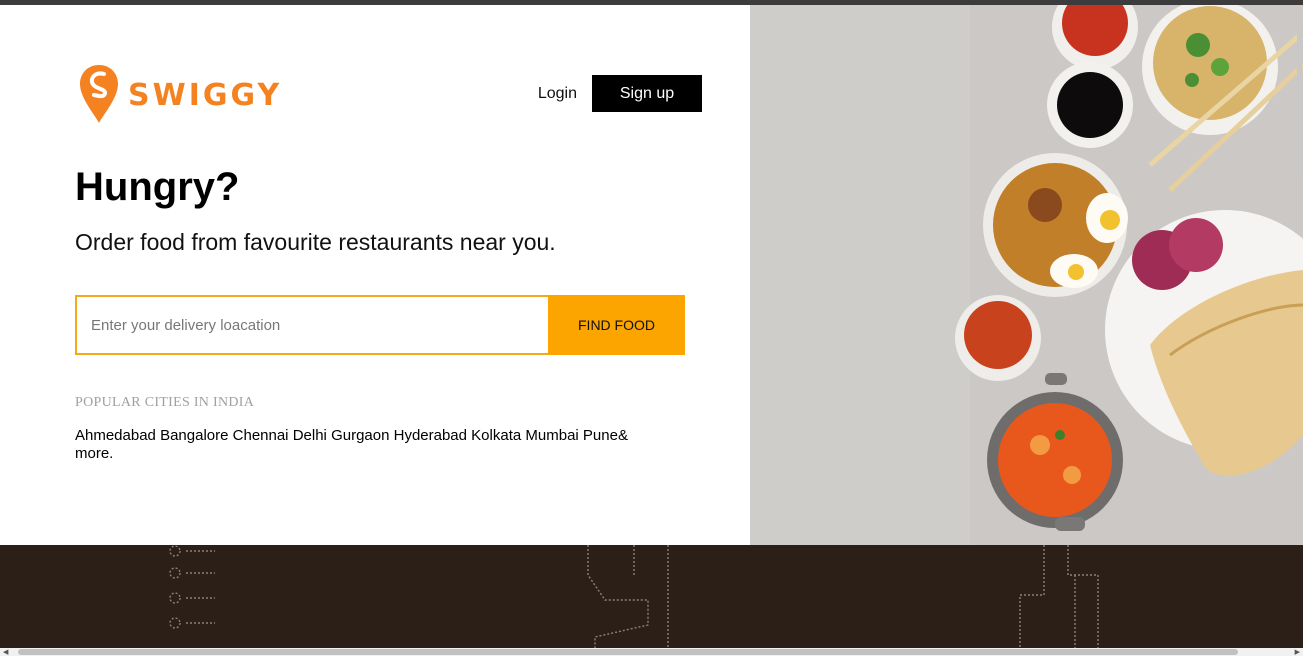 This screenshot has width=1303, height=656. What do you see at coordinates (261, 435) in the screenshot?
I see `city-link-chennai: Chennai` at bounding box center [261, 435].